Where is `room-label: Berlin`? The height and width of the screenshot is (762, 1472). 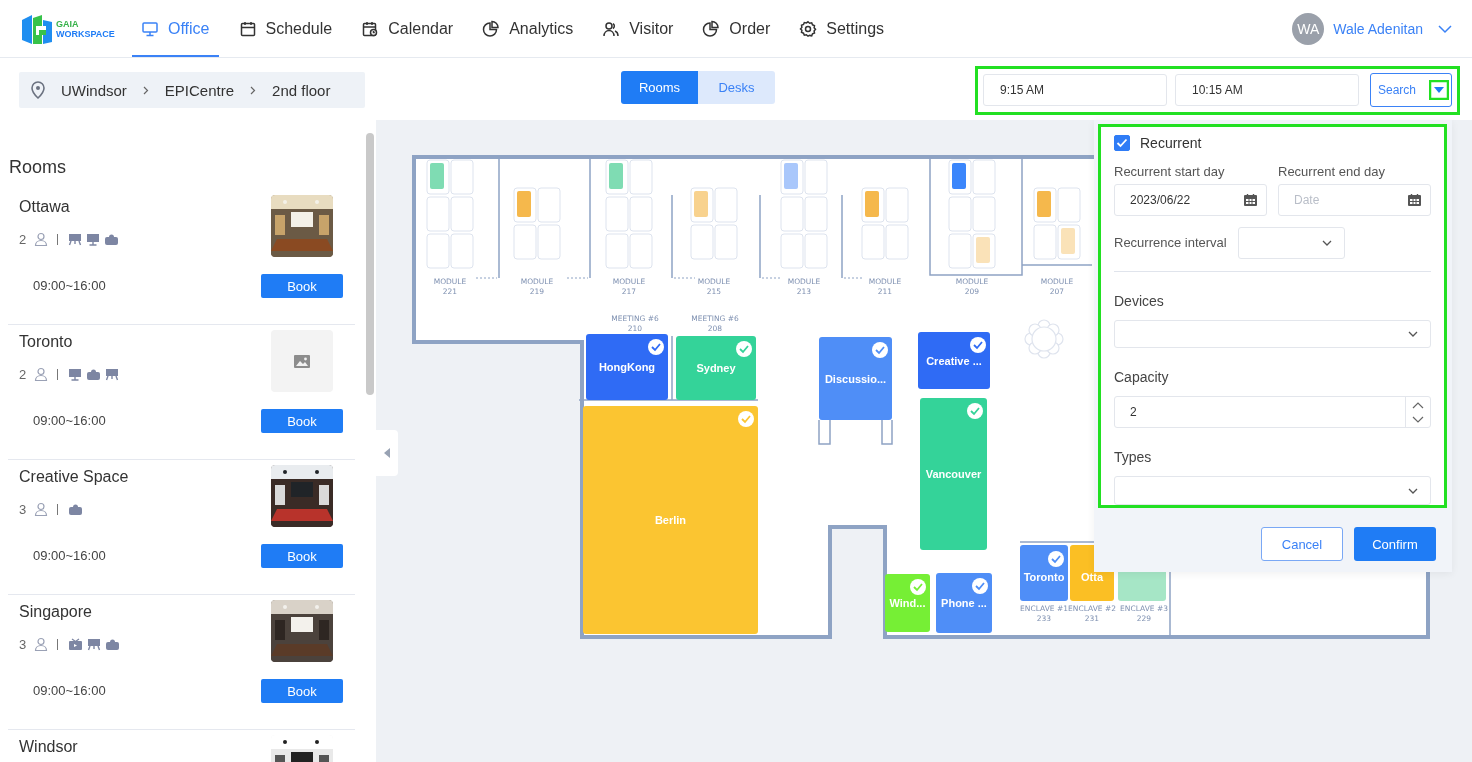 room-label: Berlin is located at coordinates (670, 520).